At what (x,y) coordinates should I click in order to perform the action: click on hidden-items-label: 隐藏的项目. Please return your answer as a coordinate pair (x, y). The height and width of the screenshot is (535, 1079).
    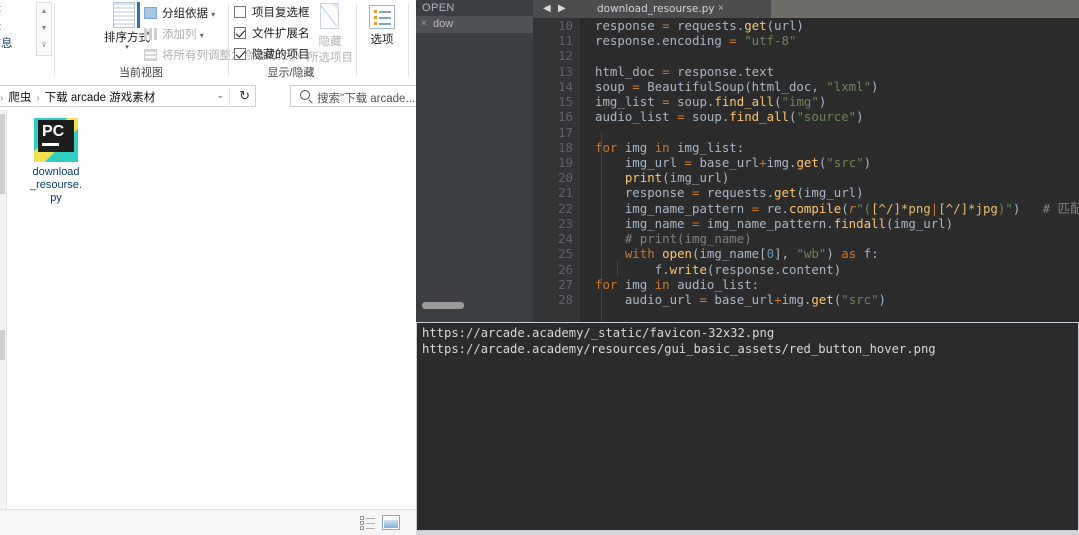
    Looking at the image, I should click on (281, 55).